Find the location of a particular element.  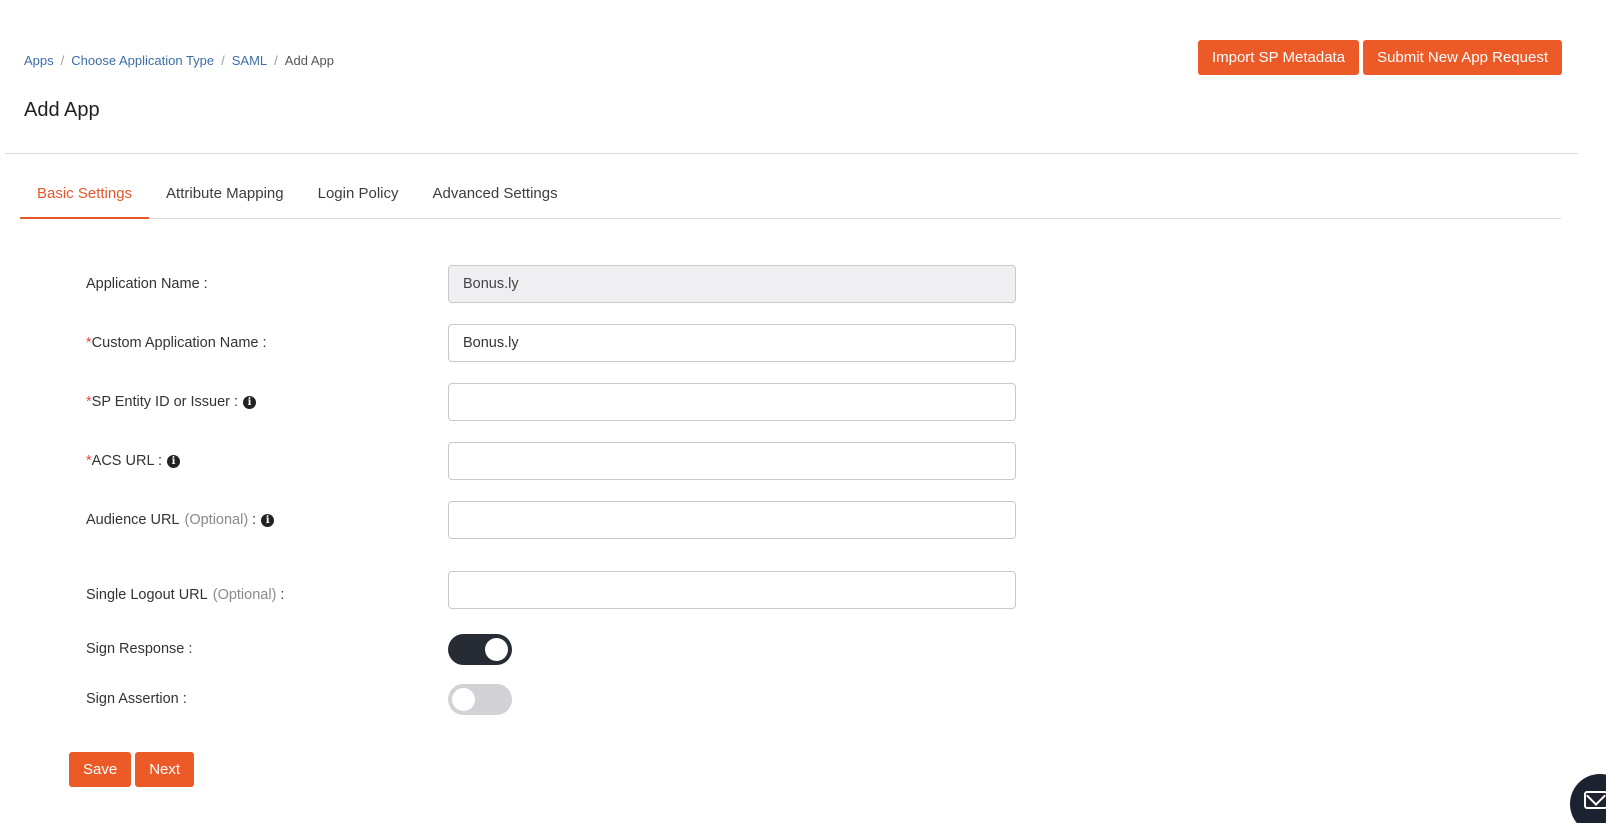

save-button: Save is located at coordinates (100, 769).